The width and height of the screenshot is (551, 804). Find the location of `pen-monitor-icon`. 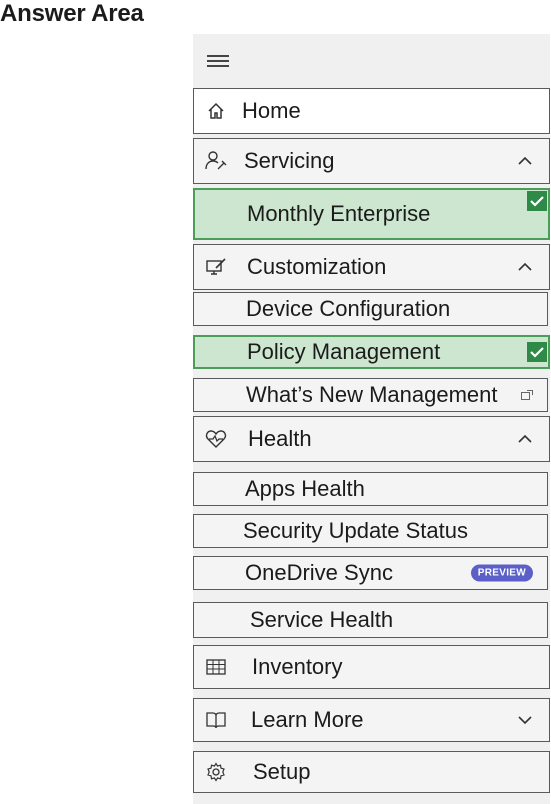

pen-monitor-icon is located at coordinates (216, 267).